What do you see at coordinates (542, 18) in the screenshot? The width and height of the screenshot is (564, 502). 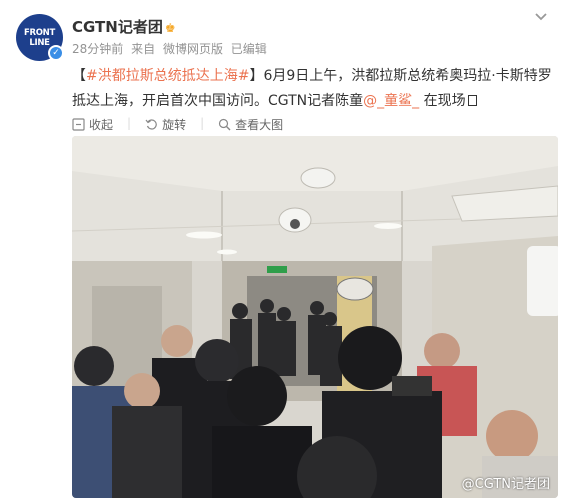 I see `chevron-down-icon` at bounding box center [542, 18].